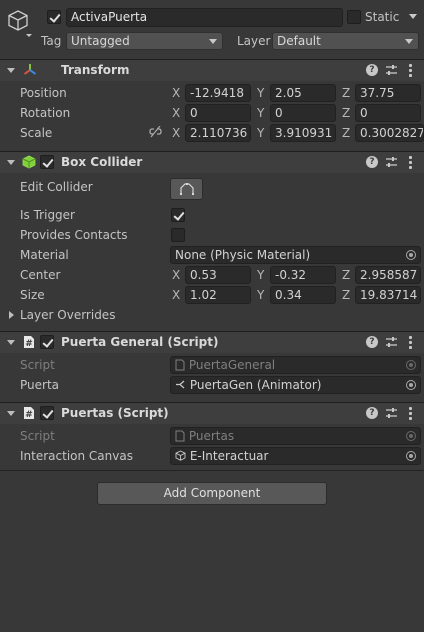 The height and width of the screenshot is (632, 424). I want to click on size-y-field: 0.34, so click(303, 295).